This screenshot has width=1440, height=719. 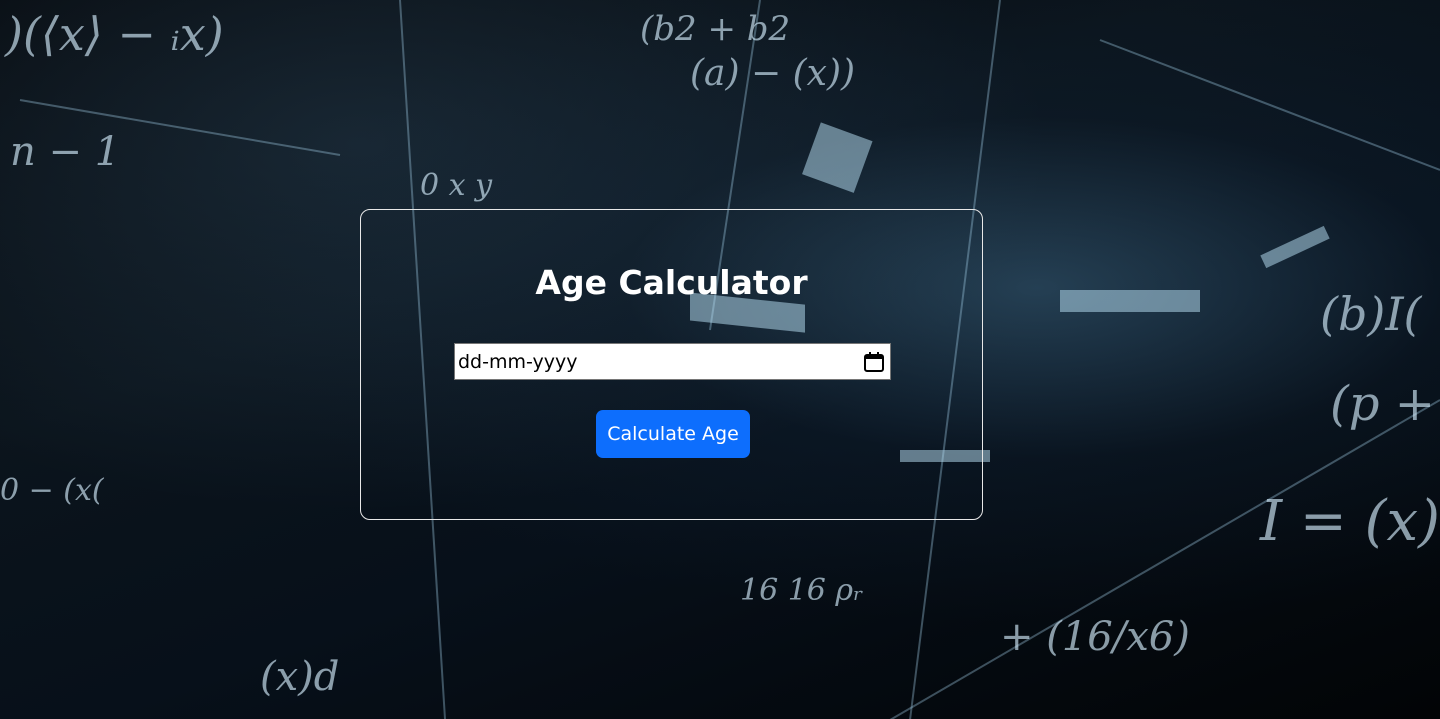 What do you see at coordinates (673, 434) in the screenshot?
I see `calculate-age-button: Calculate Age` at bounding box center [673, 434].